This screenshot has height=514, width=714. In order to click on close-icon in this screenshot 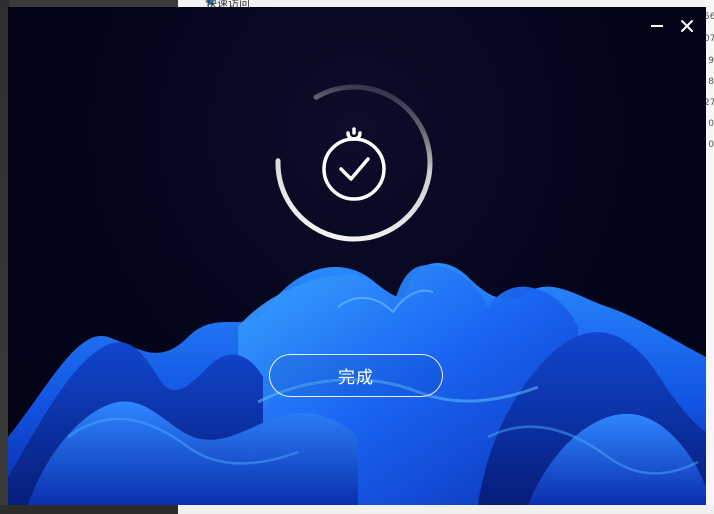, I will do `click(687, 26)`.